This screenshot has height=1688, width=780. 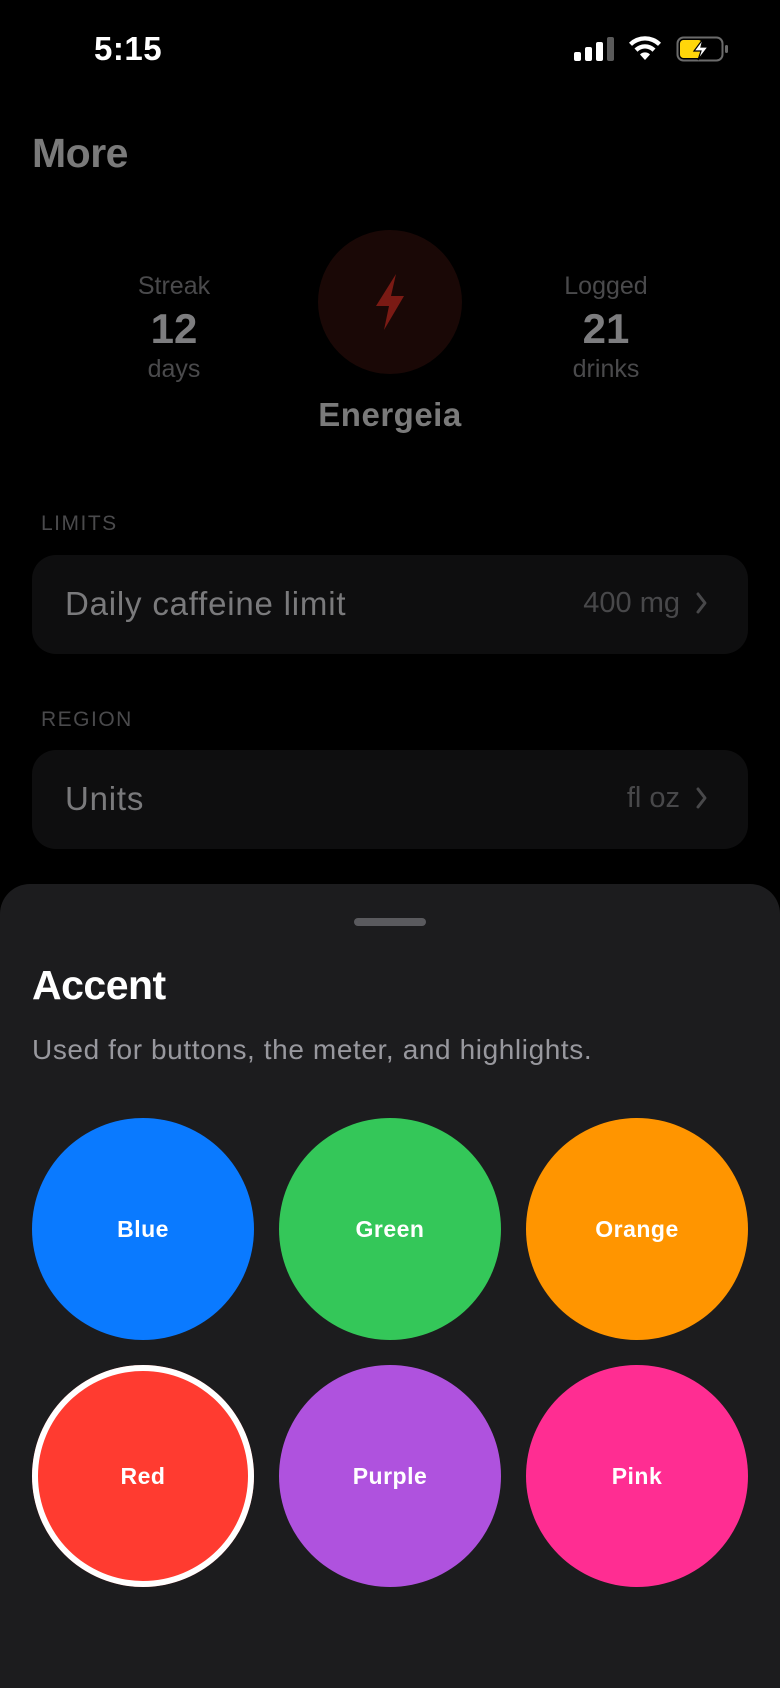 I want to click on row-value: 400 mg, so click(x=631, y=603).